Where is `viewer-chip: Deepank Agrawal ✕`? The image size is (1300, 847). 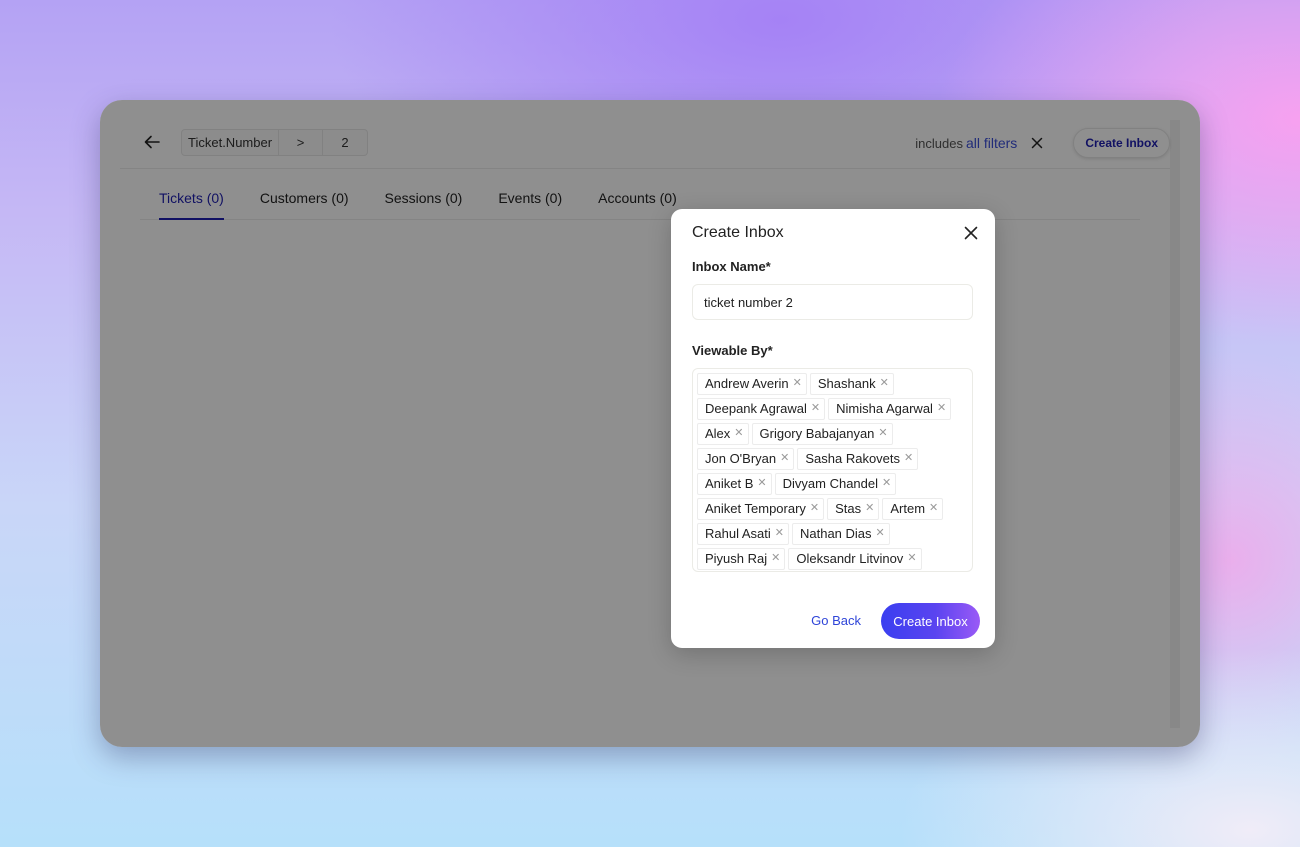 viewer-chip: Deepank Agrawal ✕ is located at coordinates (761, 408).